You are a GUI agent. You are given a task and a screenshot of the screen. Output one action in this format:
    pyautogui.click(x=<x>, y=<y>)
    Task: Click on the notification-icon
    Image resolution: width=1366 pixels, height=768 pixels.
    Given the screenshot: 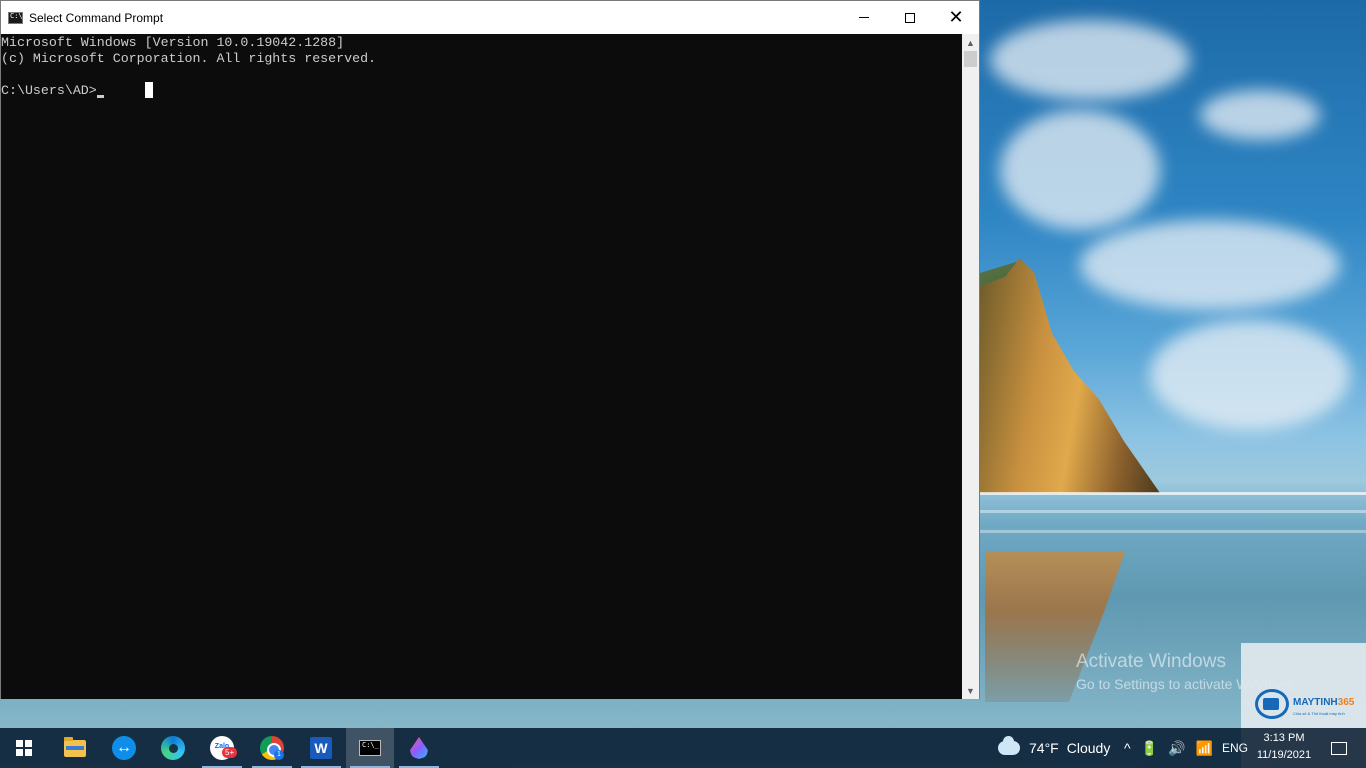 What is the action you would take?
    pyautogui.click(x=1339, y=748)
    